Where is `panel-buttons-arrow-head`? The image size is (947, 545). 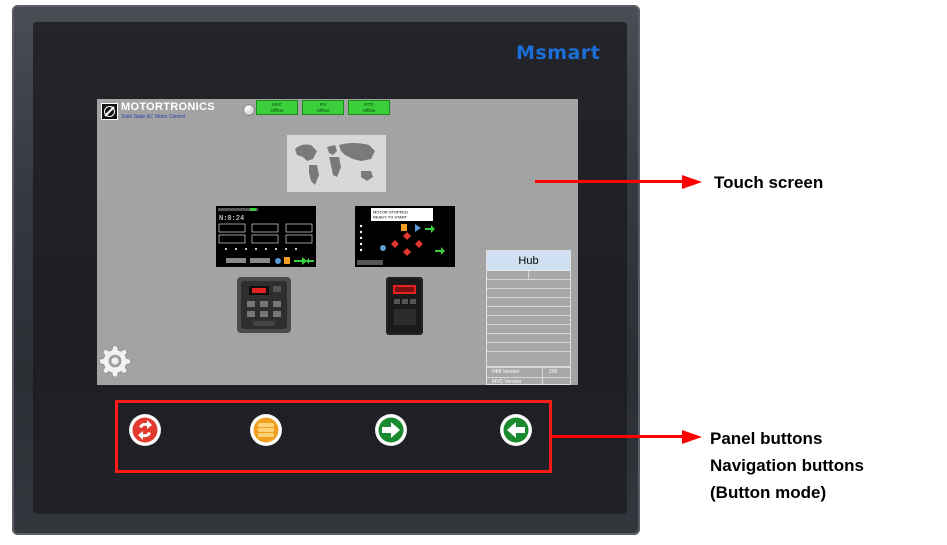 panel-buttons-arrow-head is located at coordinates (692, 436).